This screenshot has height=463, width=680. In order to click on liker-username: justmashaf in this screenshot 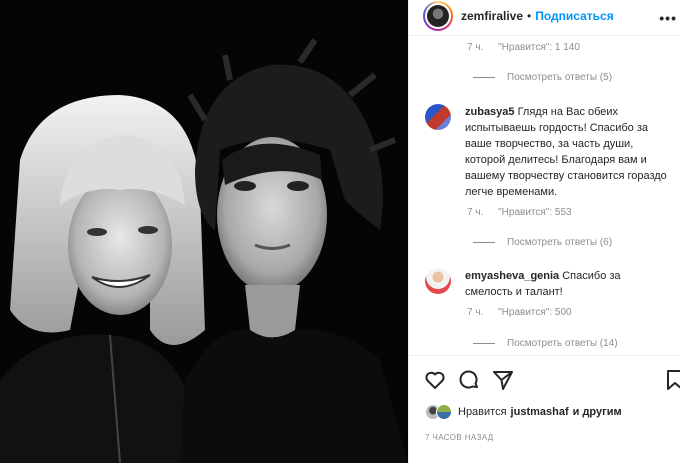, I will do `click(540, 412)`.